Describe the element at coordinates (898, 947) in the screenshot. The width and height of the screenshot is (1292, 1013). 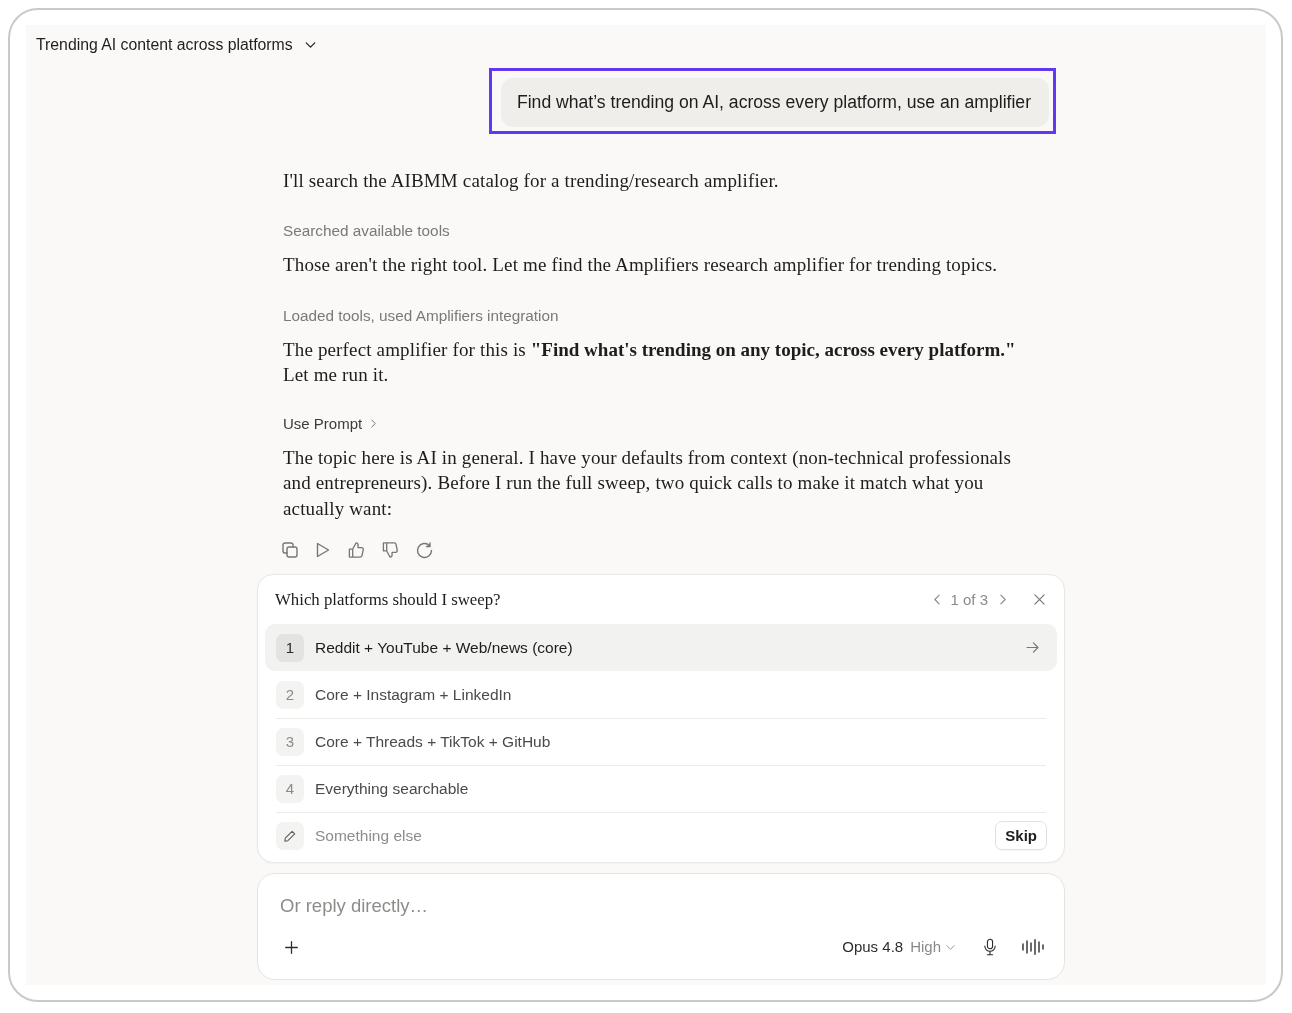
I see `model-selector: Opus 4.8 High` at that location.